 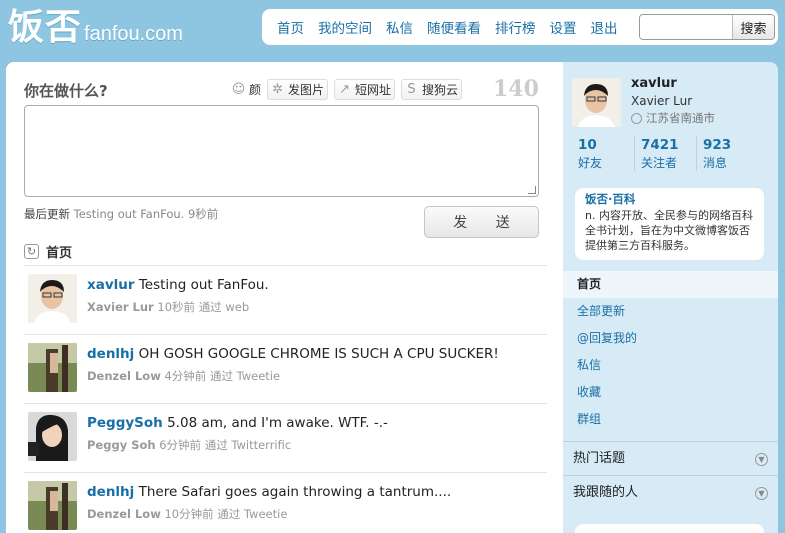 What do you see at coordinates (432, 89) in the screenshot?
I see `sogou-button: S 搜狗云` at bounding box center [432, 89].